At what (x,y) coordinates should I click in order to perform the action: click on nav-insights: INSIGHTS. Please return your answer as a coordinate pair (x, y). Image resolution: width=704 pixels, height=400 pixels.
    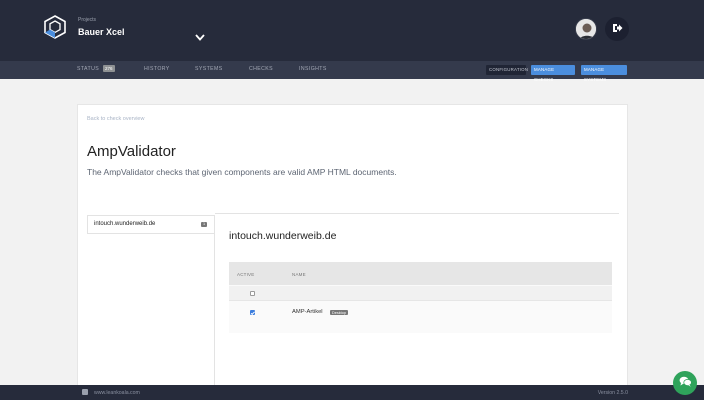
    Looking at the image, I should click on (313, 69).